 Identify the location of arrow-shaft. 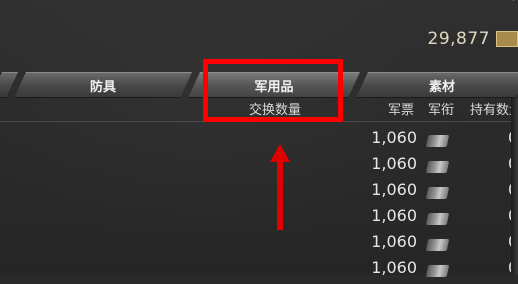
(280, 194).